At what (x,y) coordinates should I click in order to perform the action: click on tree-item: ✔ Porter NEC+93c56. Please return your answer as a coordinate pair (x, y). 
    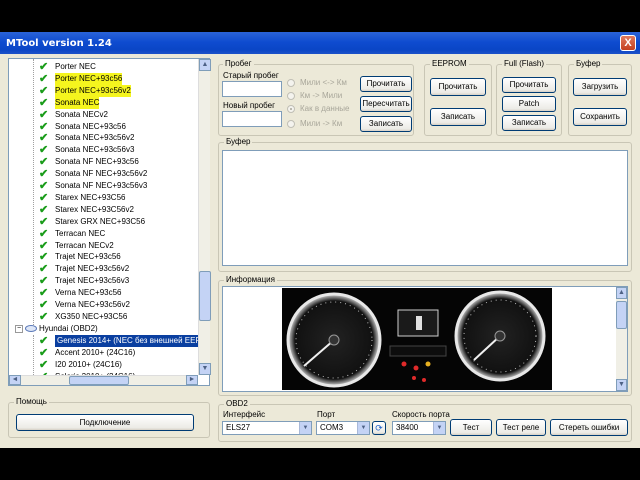
    Looking at the image, I should click on (109, 78).